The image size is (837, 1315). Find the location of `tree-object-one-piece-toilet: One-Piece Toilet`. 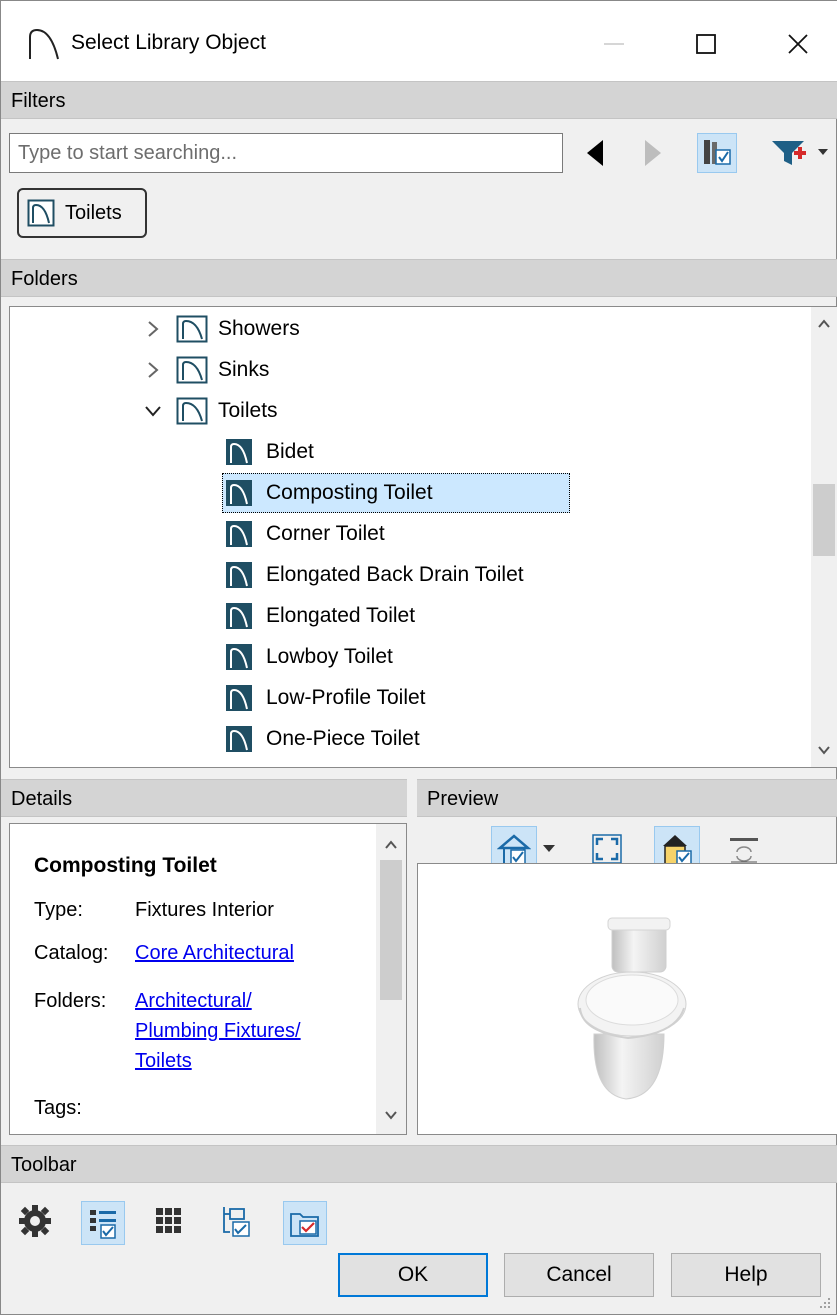

tree-object-one-piece-toilet: One-Piece Toilet is located at coordinates (396, 739).